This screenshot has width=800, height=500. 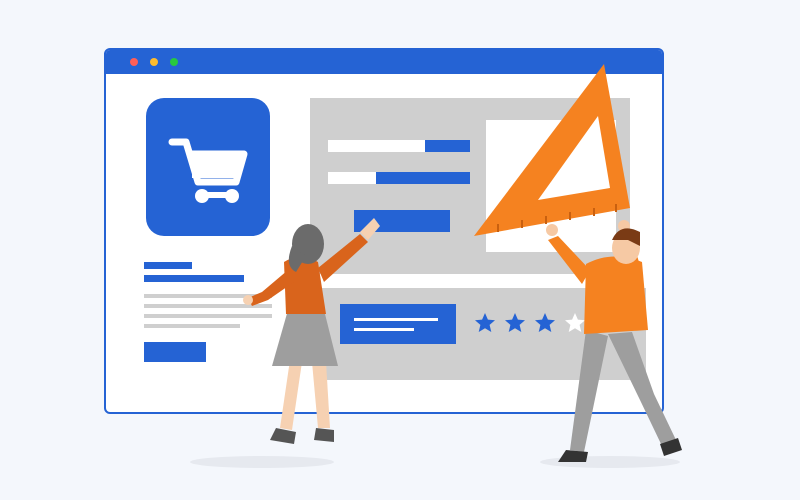 What do you see at coordinates (175, 352) in the screenshot?
I see `add-to-cart-button` at bounding box center [175, 352].